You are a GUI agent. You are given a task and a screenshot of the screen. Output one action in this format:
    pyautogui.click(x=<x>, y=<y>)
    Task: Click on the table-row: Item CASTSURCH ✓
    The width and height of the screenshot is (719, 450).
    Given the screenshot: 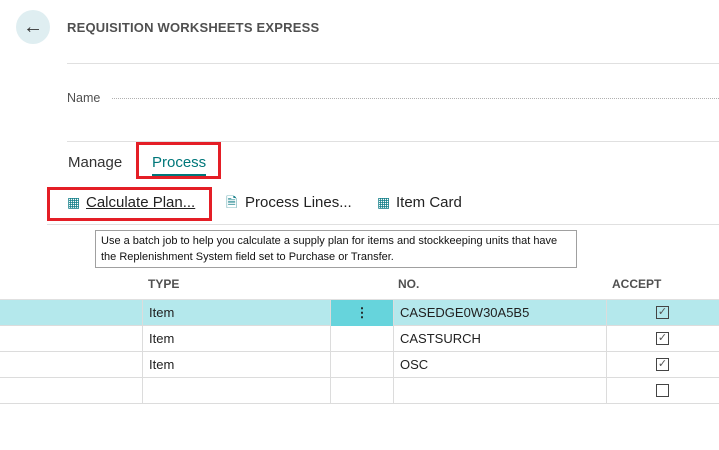 What is the action you would take?
    pyautogui.click(x=359, y=339)
    